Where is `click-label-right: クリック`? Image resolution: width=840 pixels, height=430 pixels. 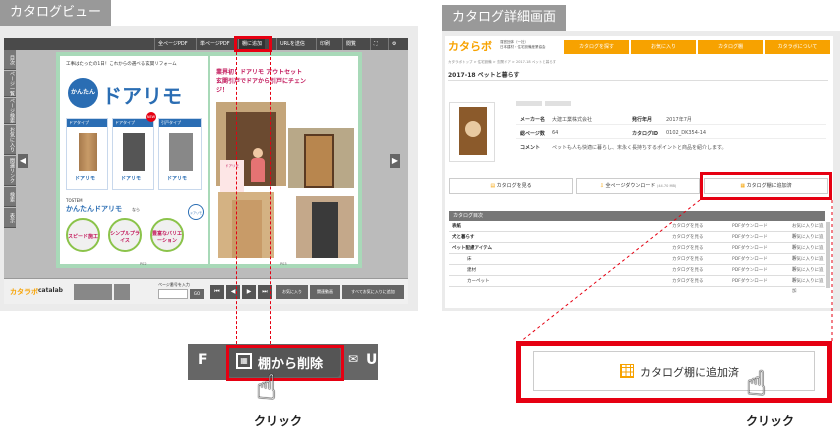
click-label-right: クリック is located at coordinates (770, 421).